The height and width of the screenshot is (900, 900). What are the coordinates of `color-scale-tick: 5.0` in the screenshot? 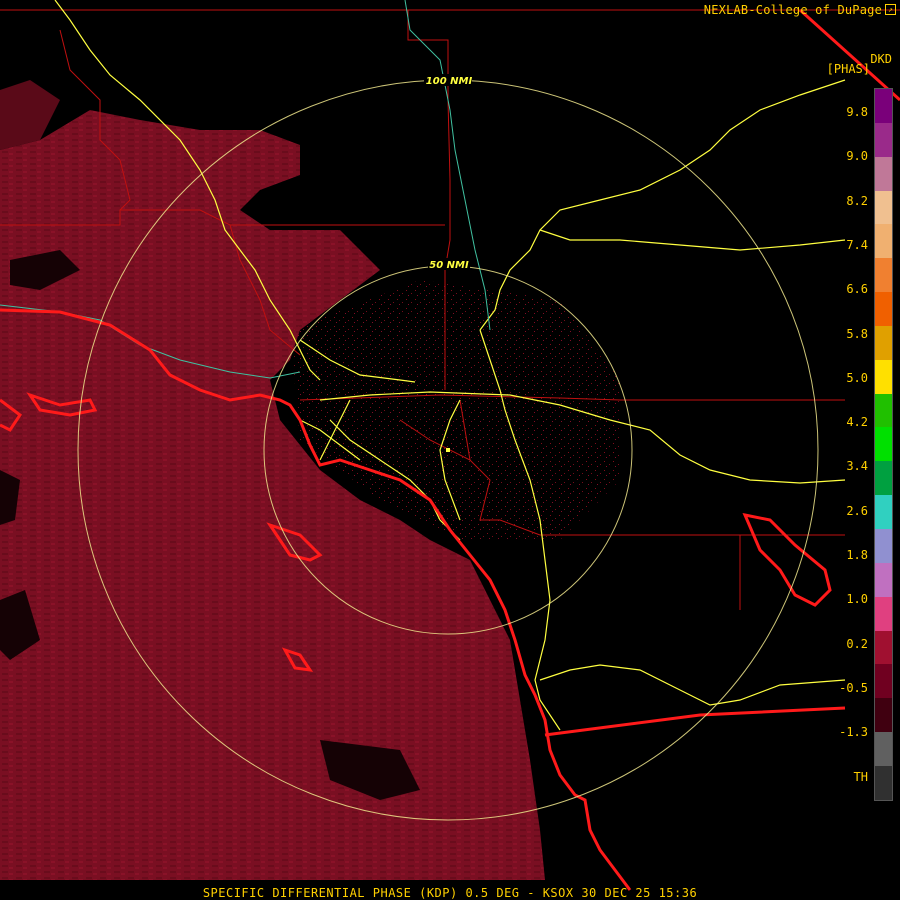 It's located at (857, 377).